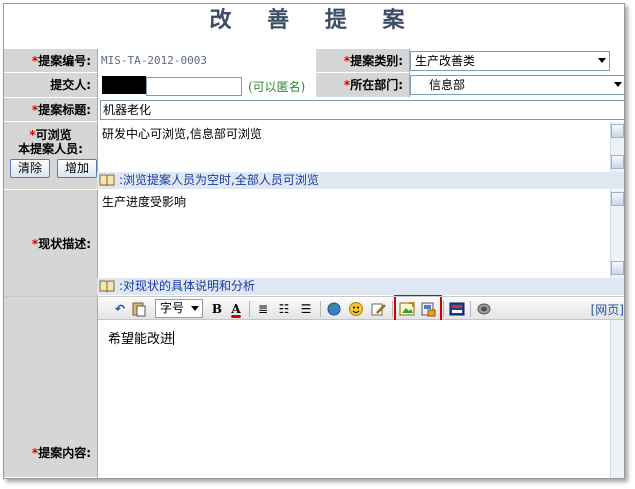 The width and height of the screenshot is (635, 489). I want to click on subject-label: *提案标题:, so click(51, 110).